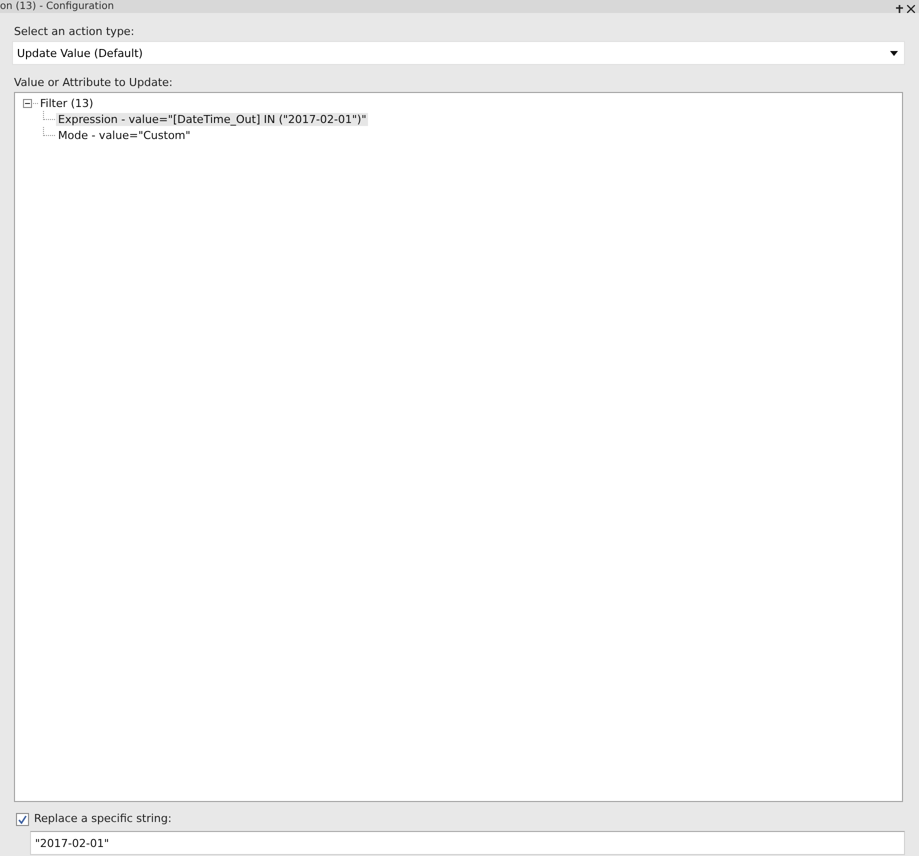  I want to click on tree-item: Expression - value="[DateTime_Out] IN ("2017-02-01")", so click(212, 119).